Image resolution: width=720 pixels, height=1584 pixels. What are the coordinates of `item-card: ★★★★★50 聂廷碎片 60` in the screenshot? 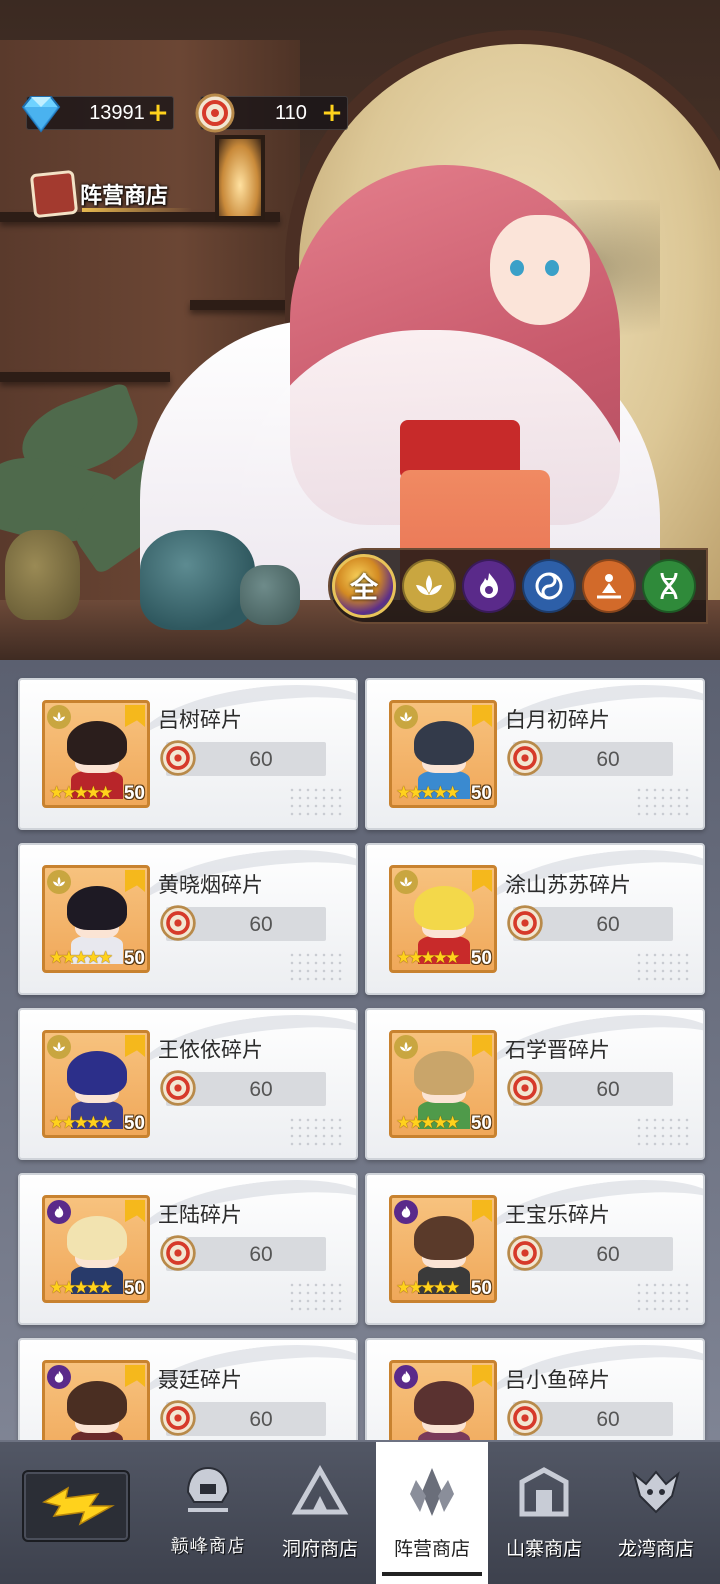 It's located at (188, 1389).